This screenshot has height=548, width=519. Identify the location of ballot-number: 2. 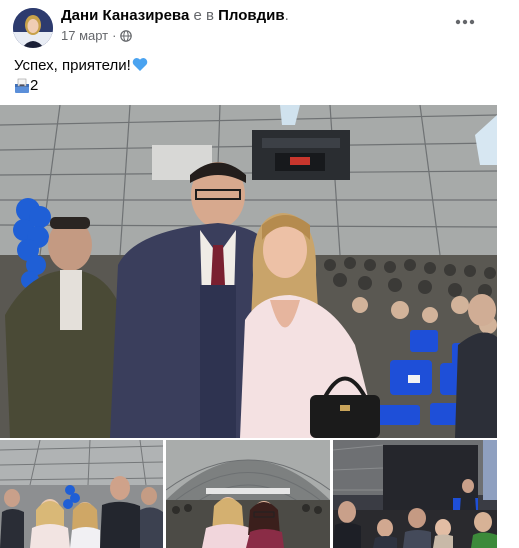
(34, 85).